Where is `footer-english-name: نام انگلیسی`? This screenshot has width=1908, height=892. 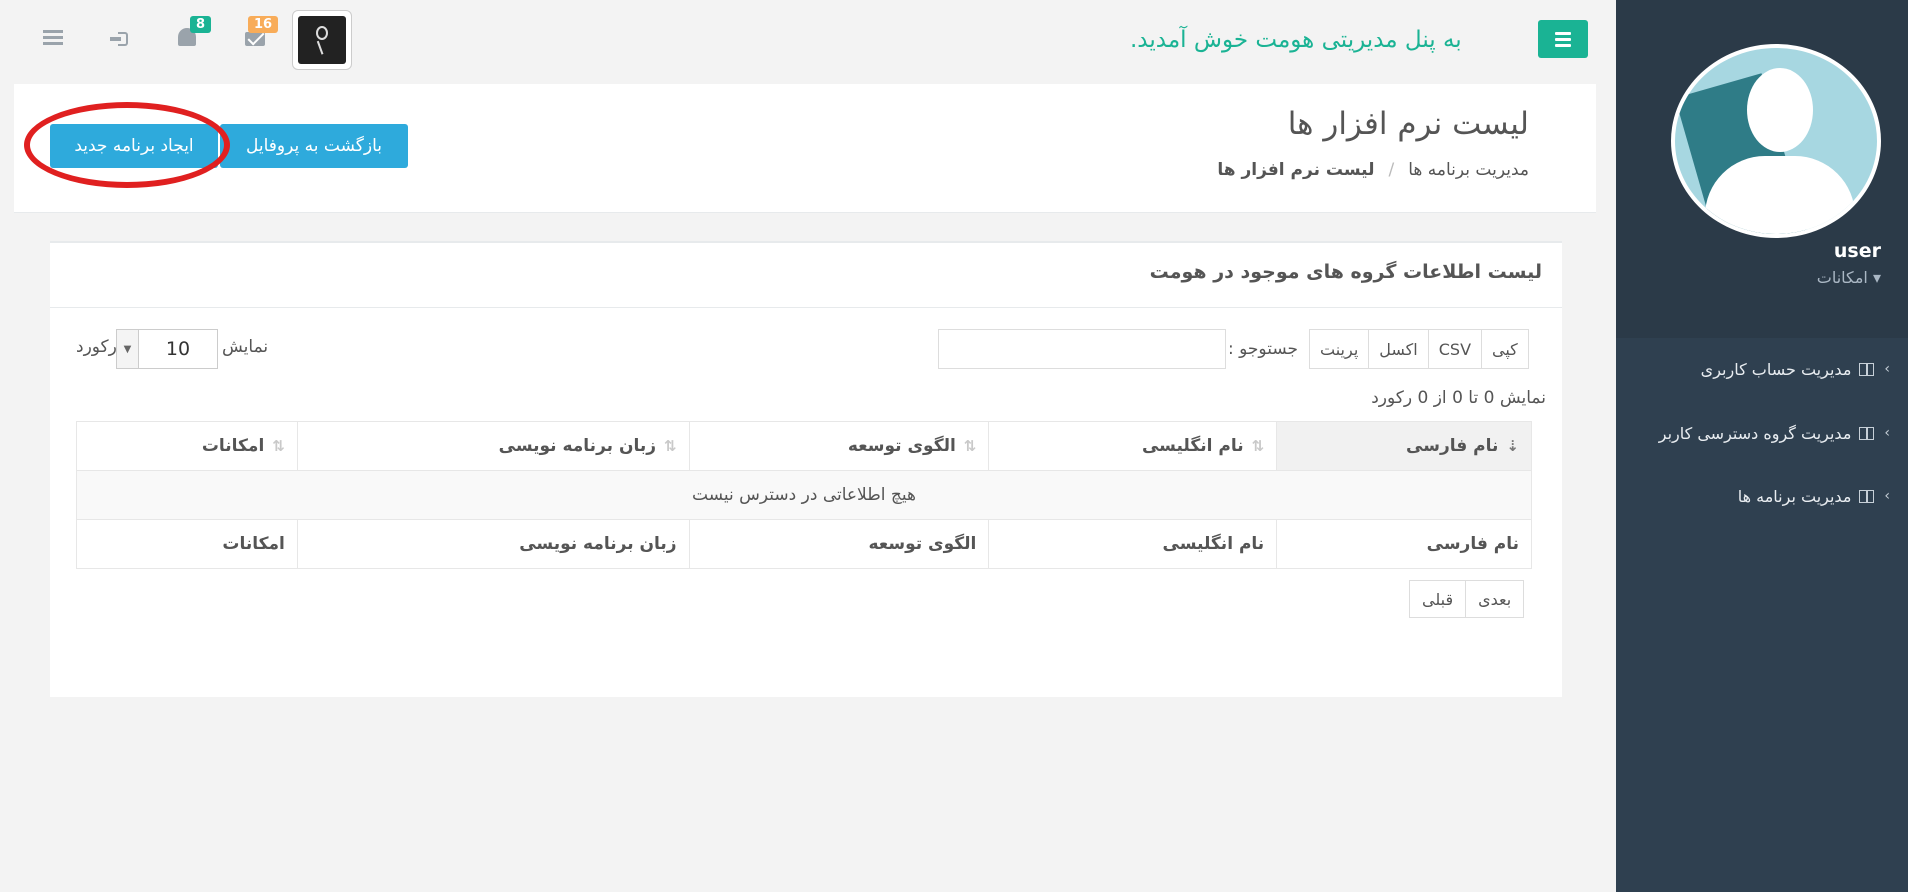
footer-english-name: نام انگلیسی is located at coordinates (1133, 544).